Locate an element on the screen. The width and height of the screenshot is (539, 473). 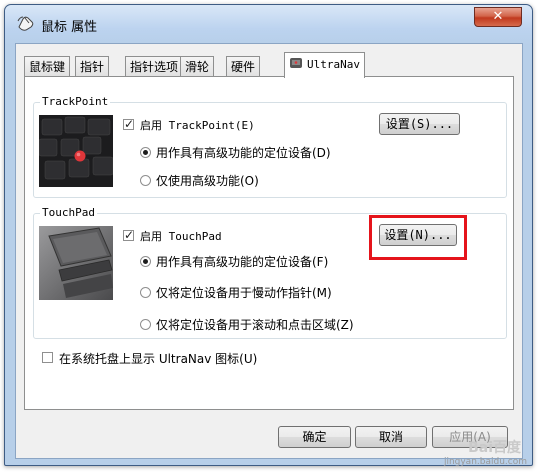
tab-label: 硬件 is located at coordinates (243, 67).